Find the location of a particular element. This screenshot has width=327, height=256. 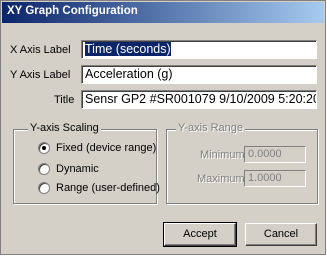

window-title: XY Graph Configuration is located at coordinates (72, 11).